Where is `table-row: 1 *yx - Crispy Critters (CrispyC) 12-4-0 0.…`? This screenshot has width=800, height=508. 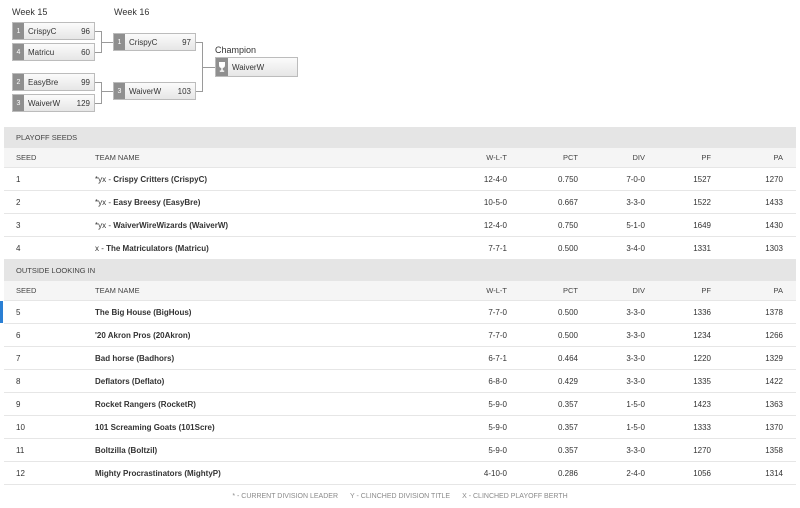
table-row: 1 *yx - Crispy Critters (CrispyC) 12-4-0 0.… is located at coordinates (400, 179).